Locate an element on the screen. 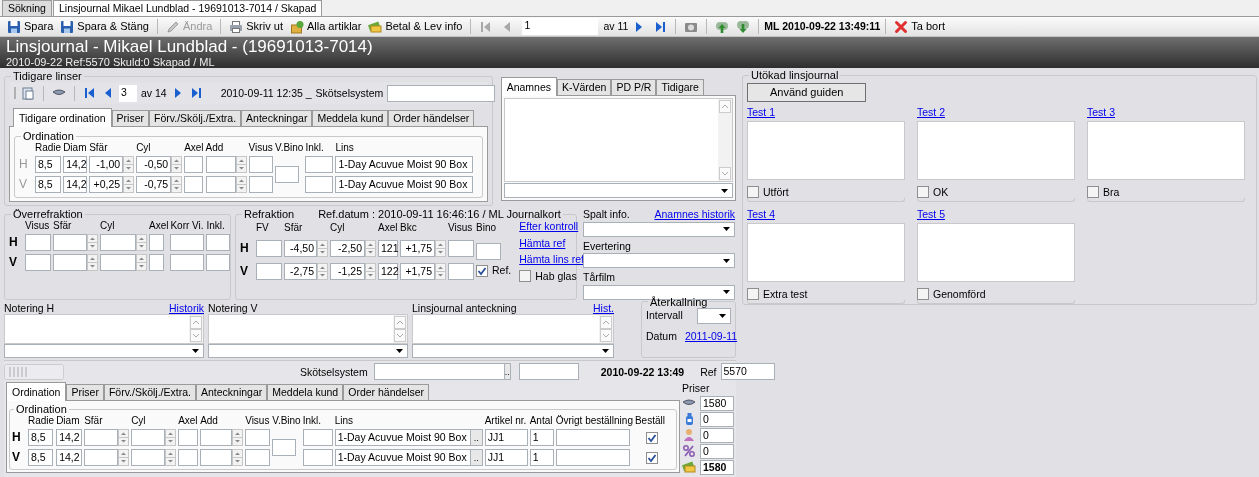  date-link: 2011-09-11 is located at coordinates (711, 336).